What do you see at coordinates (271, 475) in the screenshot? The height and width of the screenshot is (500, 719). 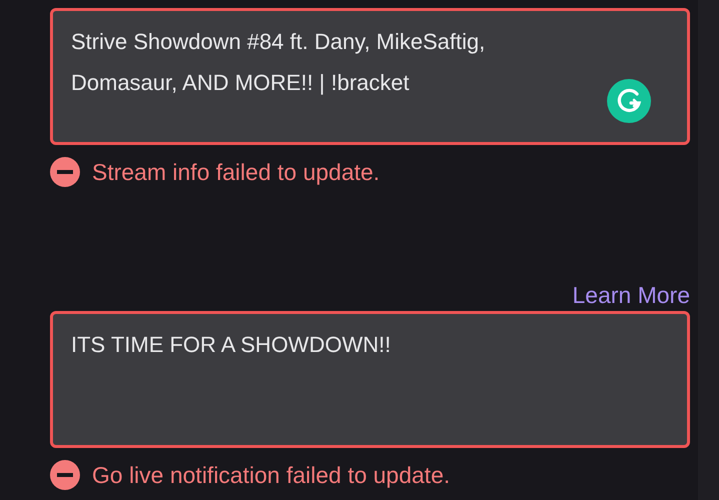 I see `error-message: Go live notification failed to update.` at bounding box center [271, 475].